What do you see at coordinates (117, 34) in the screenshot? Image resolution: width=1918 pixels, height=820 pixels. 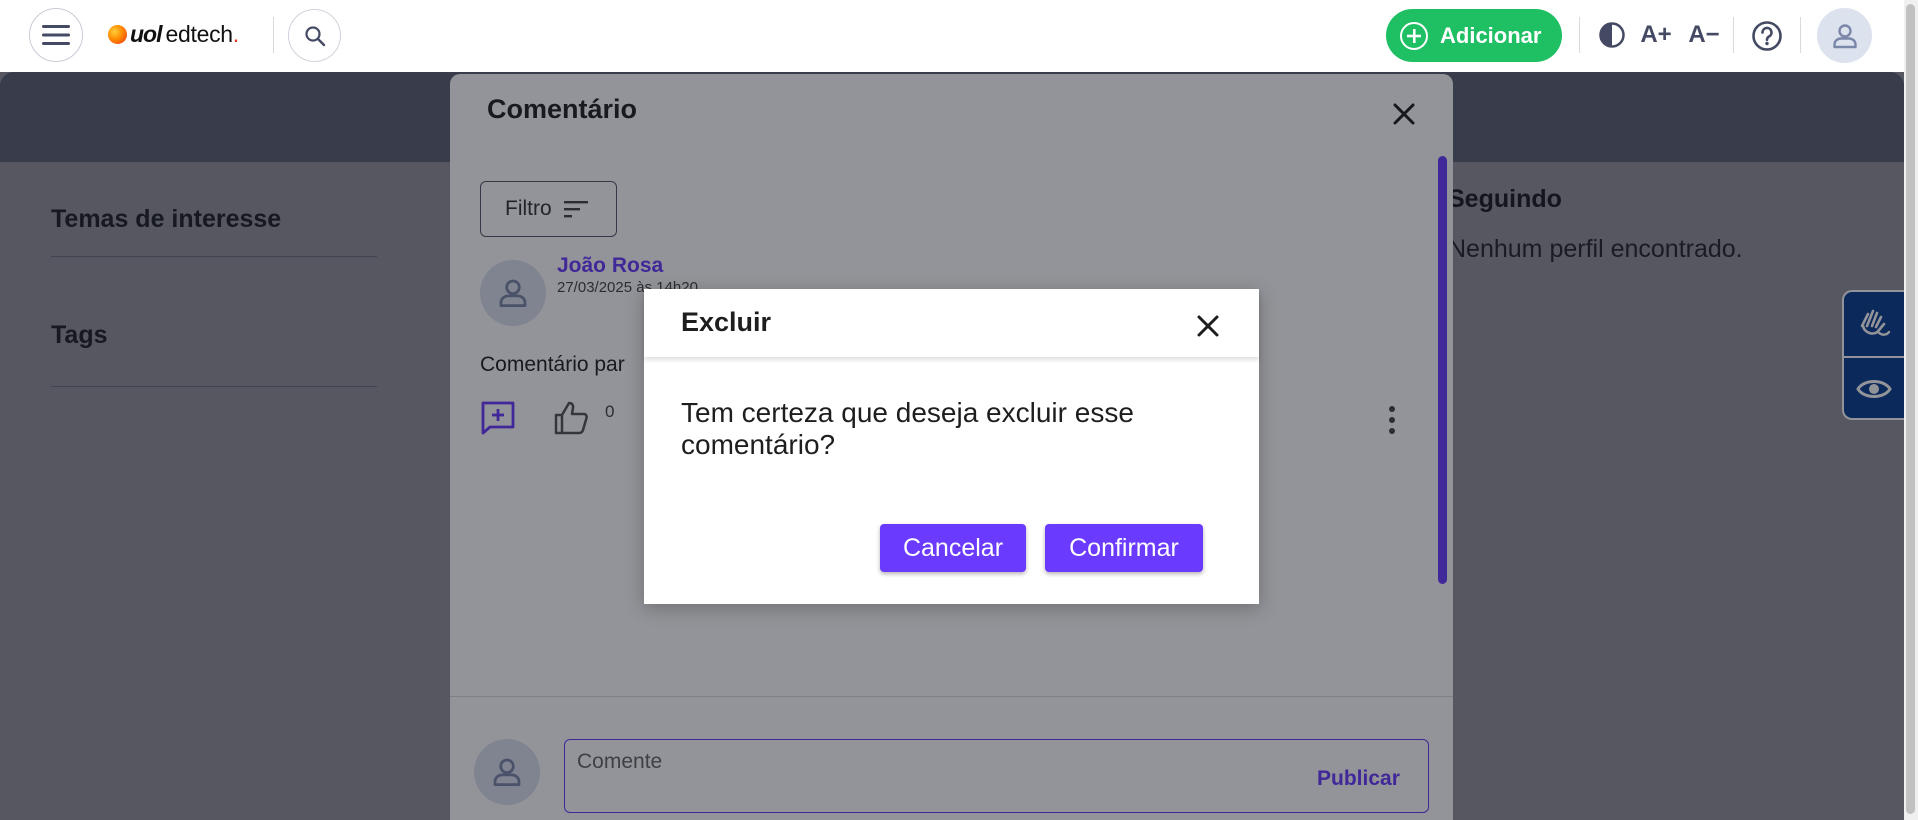 I see `logo-mark-icon` at bounding box center [117, 34].